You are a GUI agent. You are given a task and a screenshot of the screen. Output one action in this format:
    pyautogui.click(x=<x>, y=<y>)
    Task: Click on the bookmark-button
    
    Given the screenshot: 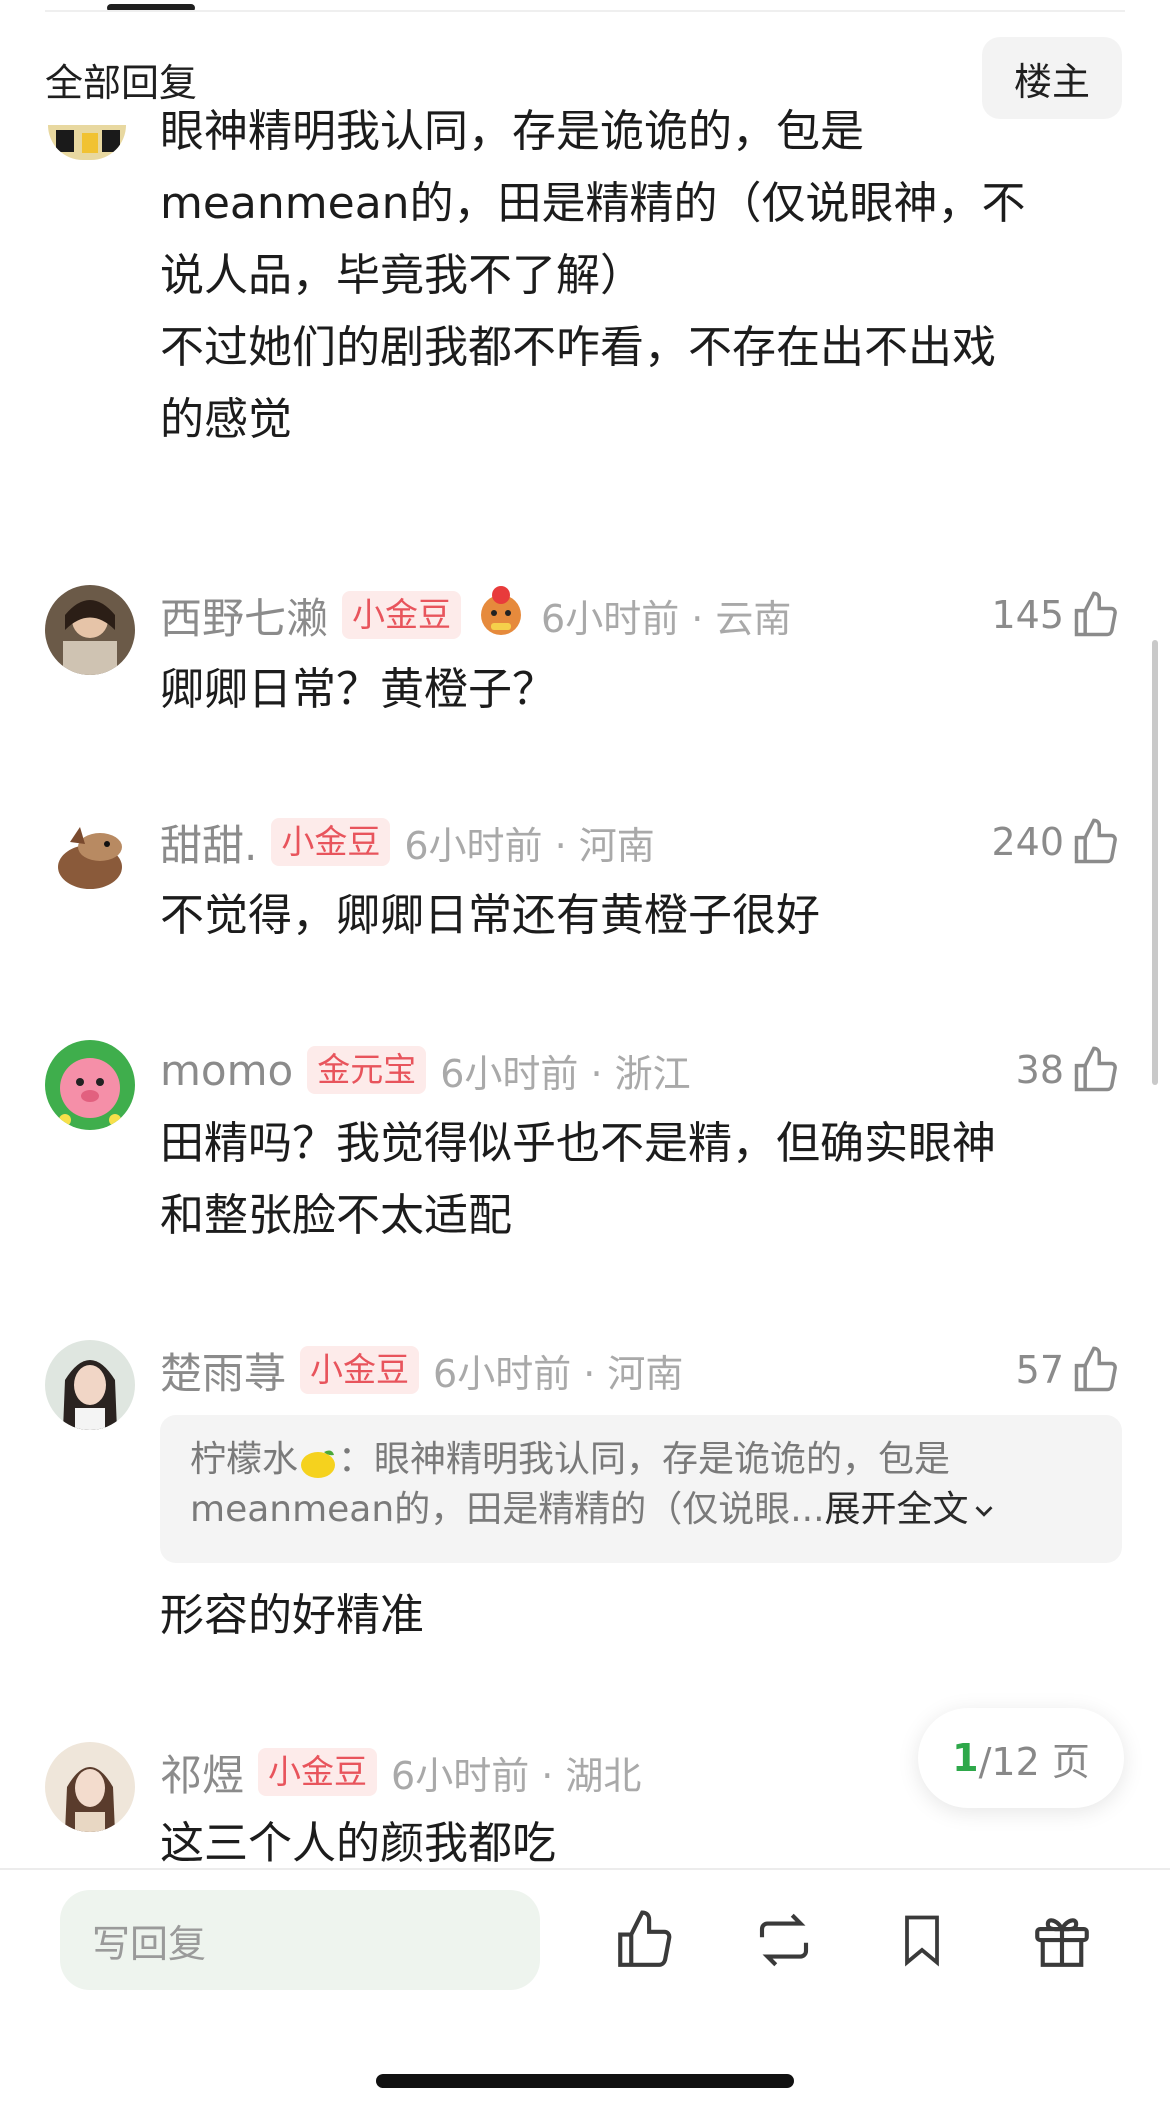 What is the action you would take?
    pyautogui.click(x=922, y=1940)
    